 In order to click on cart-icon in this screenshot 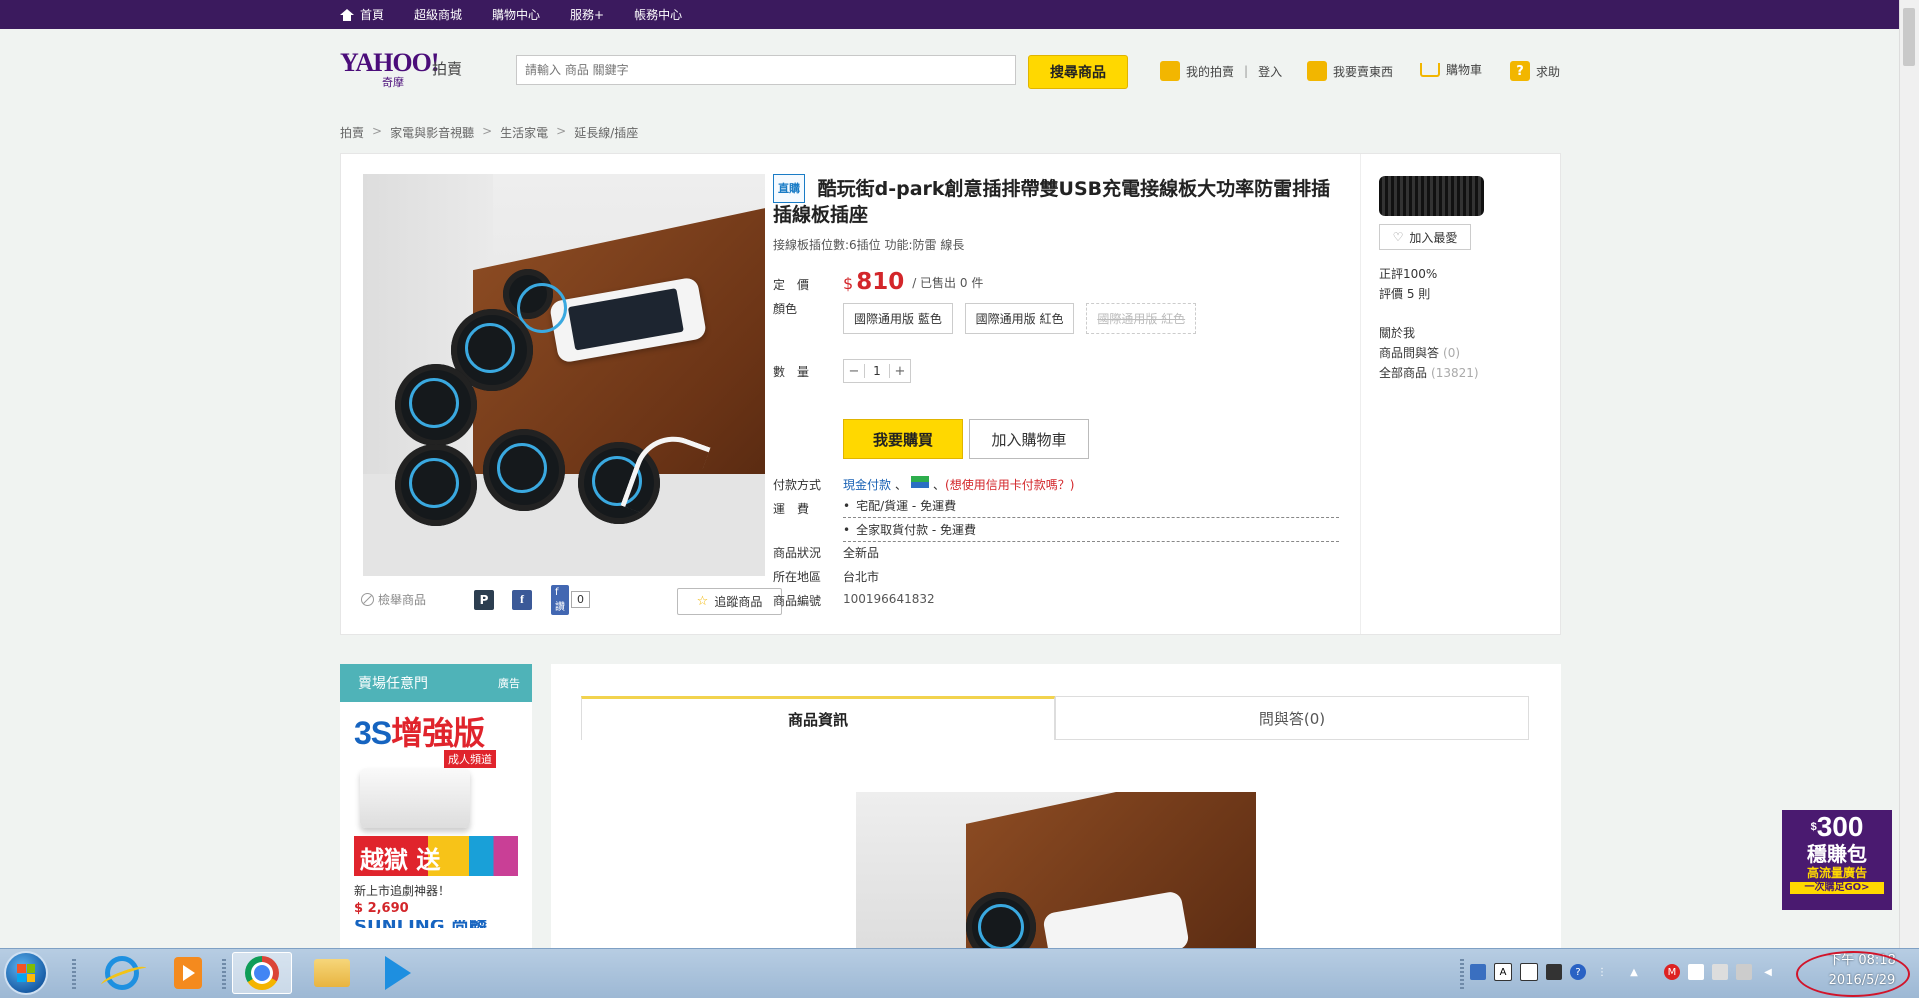, I will do `click(1430, 69)`.